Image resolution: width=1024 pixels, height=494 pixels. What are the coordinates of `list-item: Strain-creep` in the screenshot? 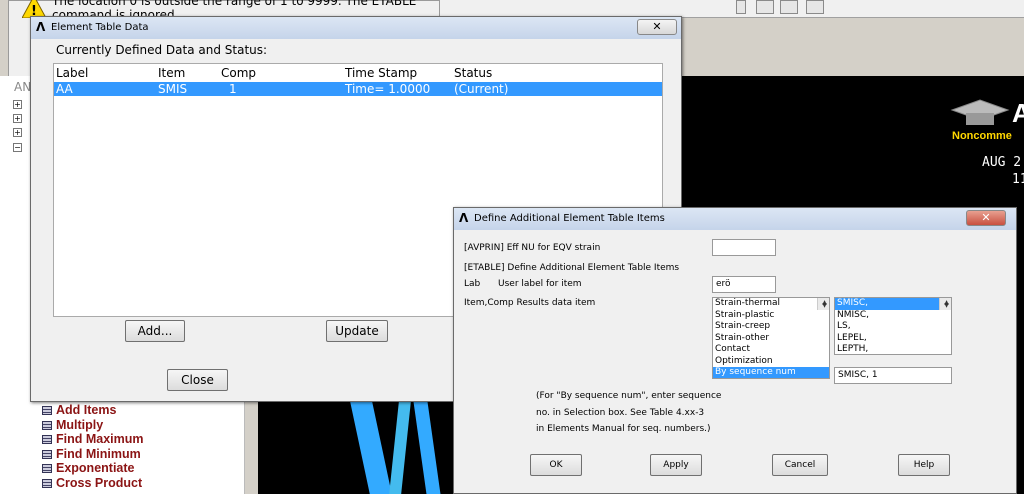 It's located at (771, 327).